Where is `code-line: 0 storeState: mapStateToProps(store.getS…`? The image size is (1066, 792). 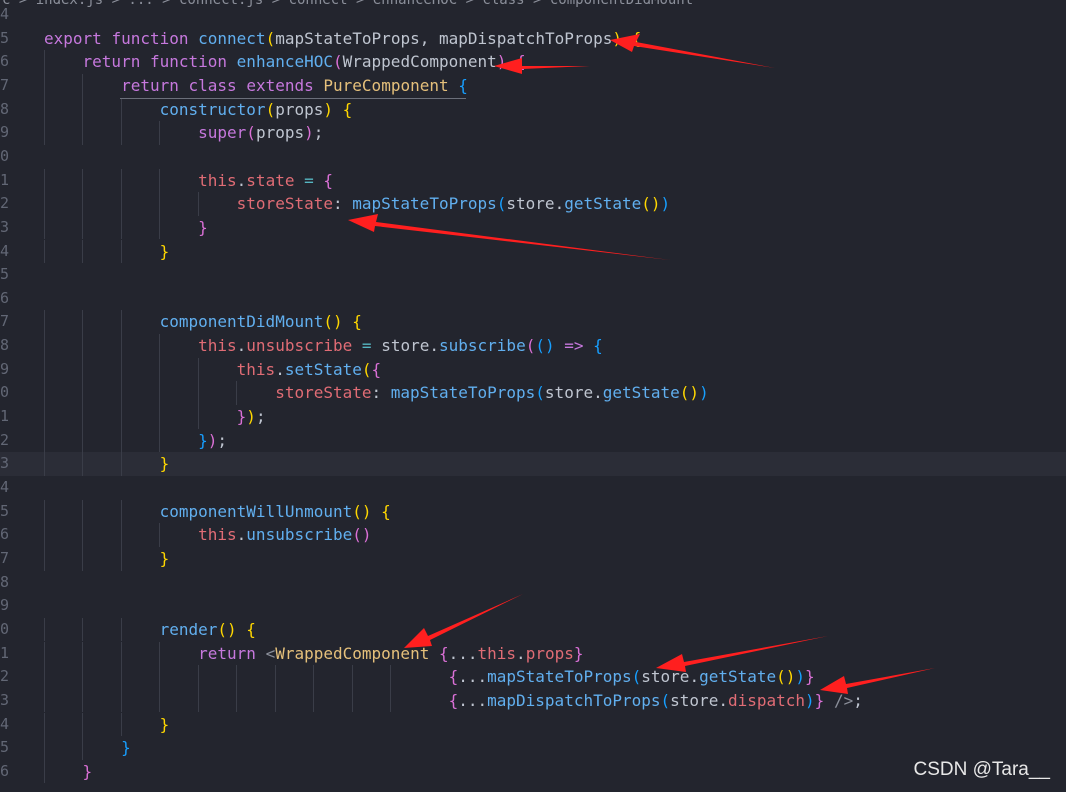 code-line: 0 storeState: mapStateToProps(store.getS… is located at coordinates (533, 393).